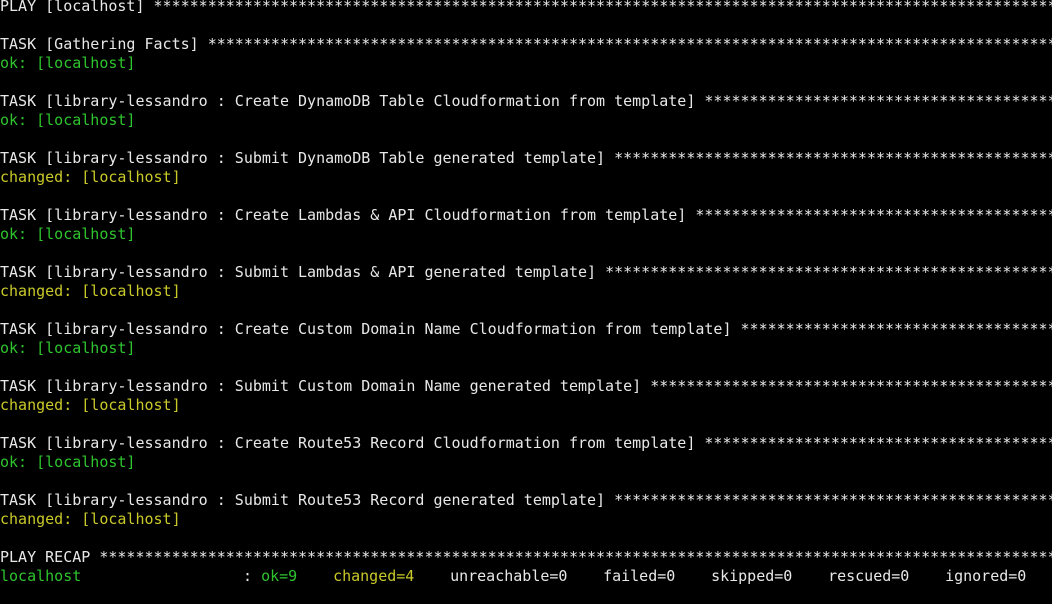 The width and height of the screenshot is (1052, 604). What do you see at coordinates (639, 576) in the screenshot?
I see `recap-failed: failed=0` at bounding box center [639, 576].